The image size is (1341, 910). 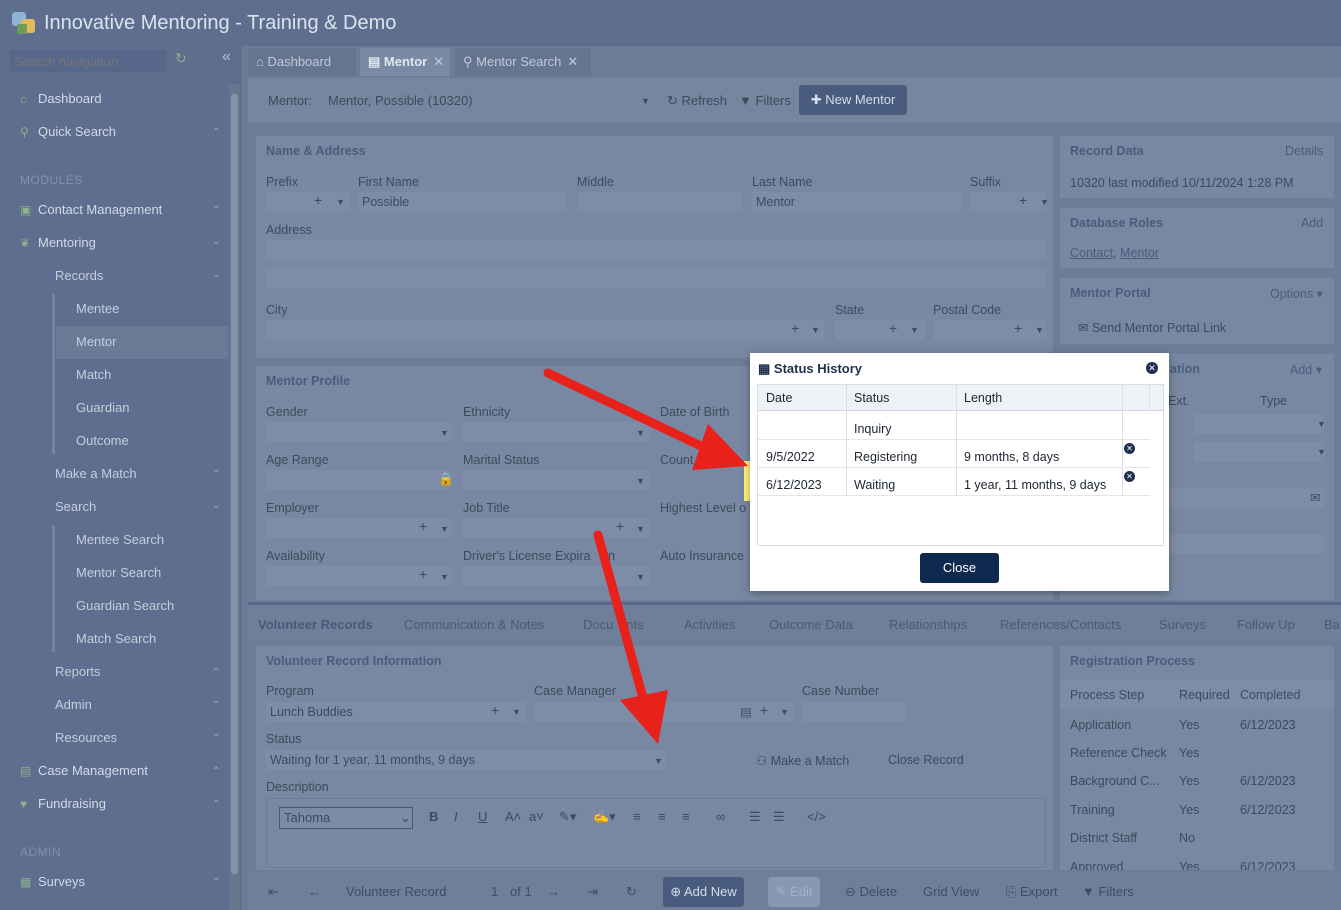 I want to click on age-range-field, so click(x=359, y=480).